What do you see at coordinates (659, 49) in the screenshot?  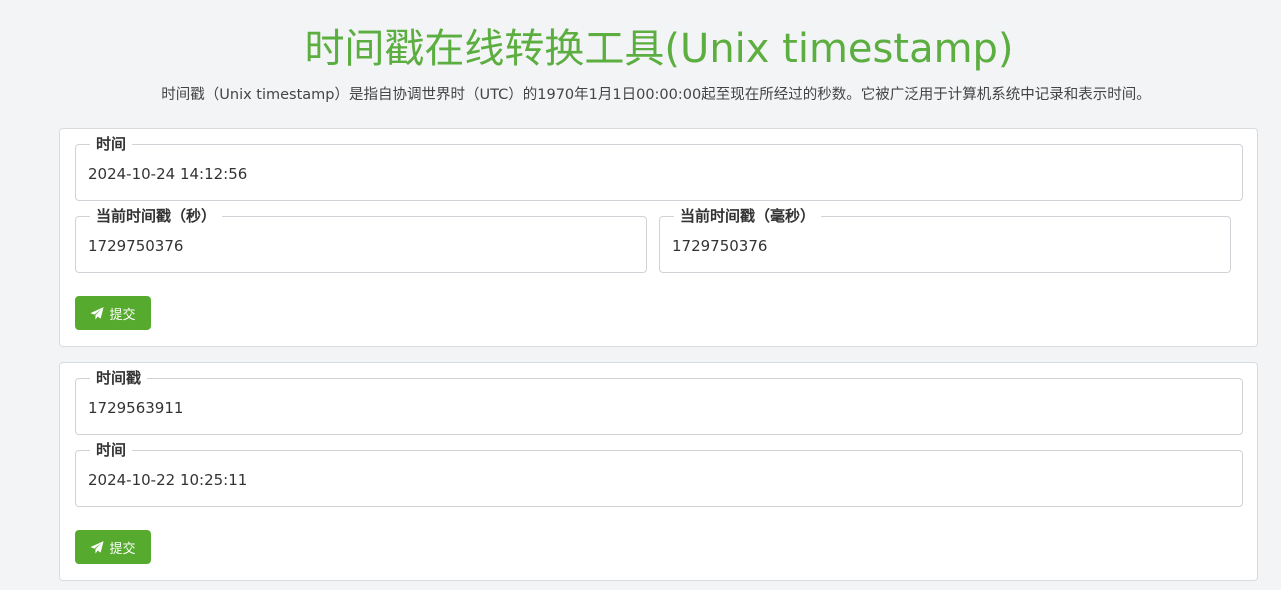 I see `page-title: 时间戳在线转换工具(Unix timestamp)` at bounding box center [659, 49].